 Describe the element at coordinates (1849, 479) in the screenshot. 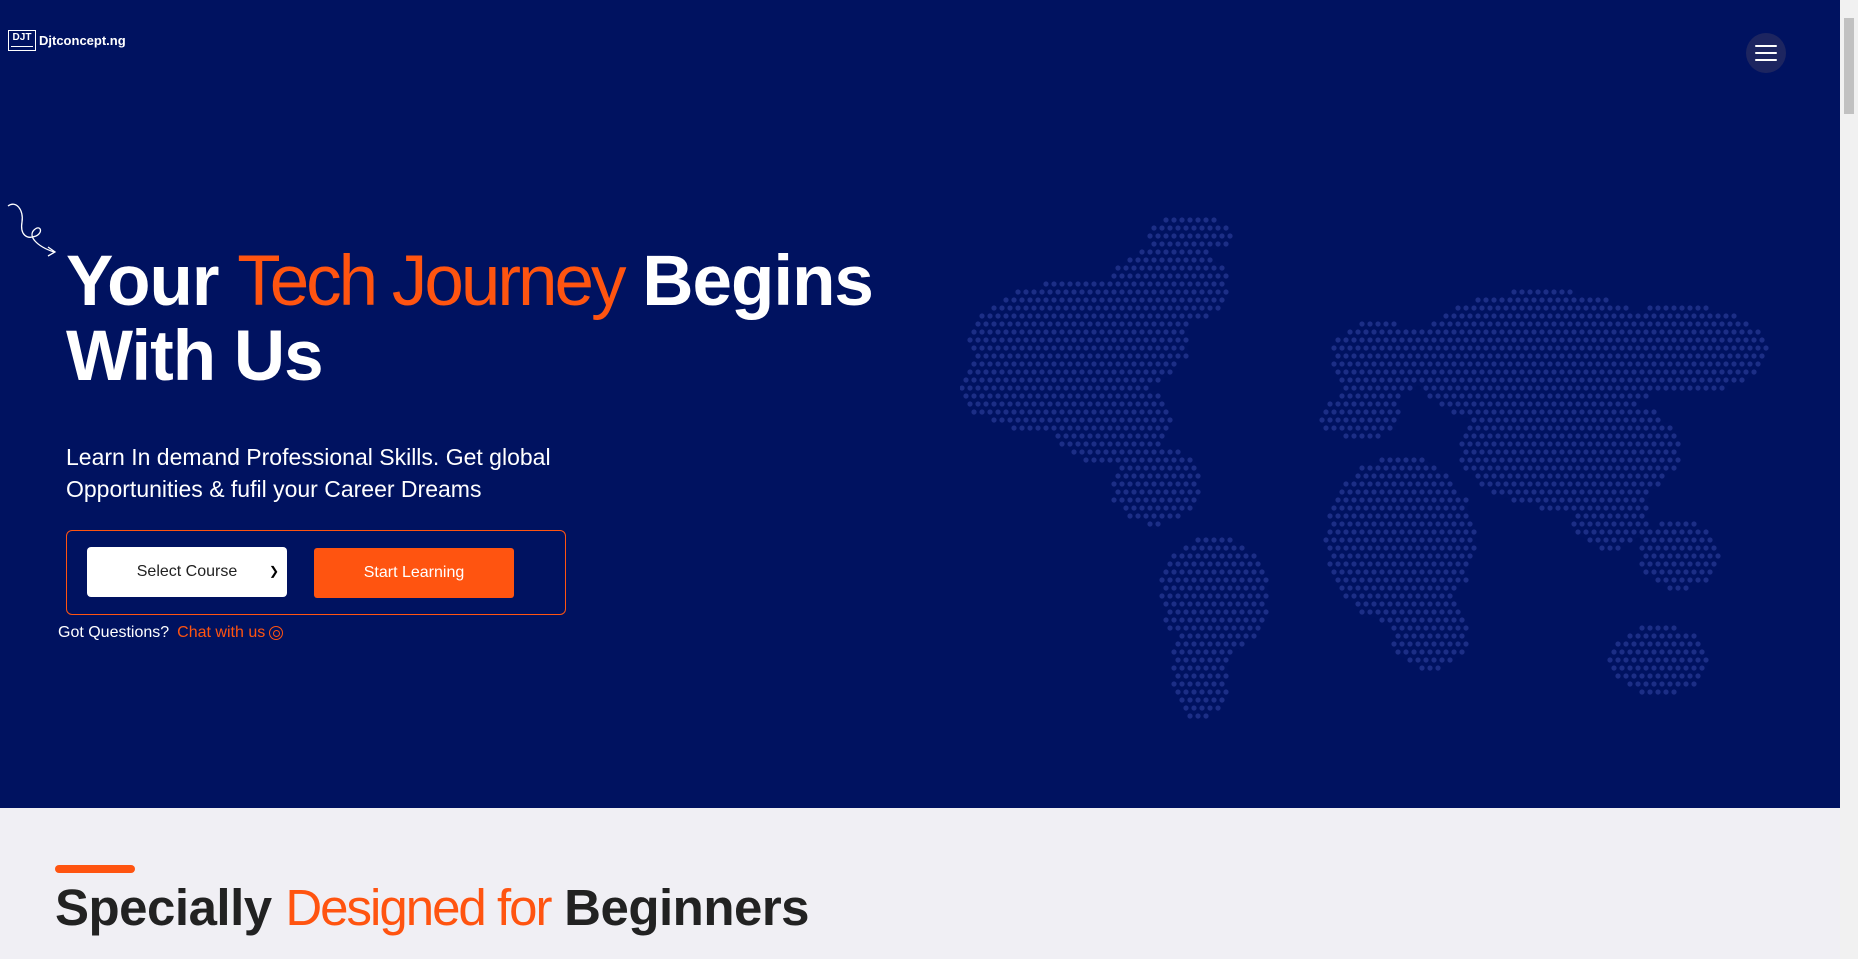

I see `page-scrollbar` at that location.